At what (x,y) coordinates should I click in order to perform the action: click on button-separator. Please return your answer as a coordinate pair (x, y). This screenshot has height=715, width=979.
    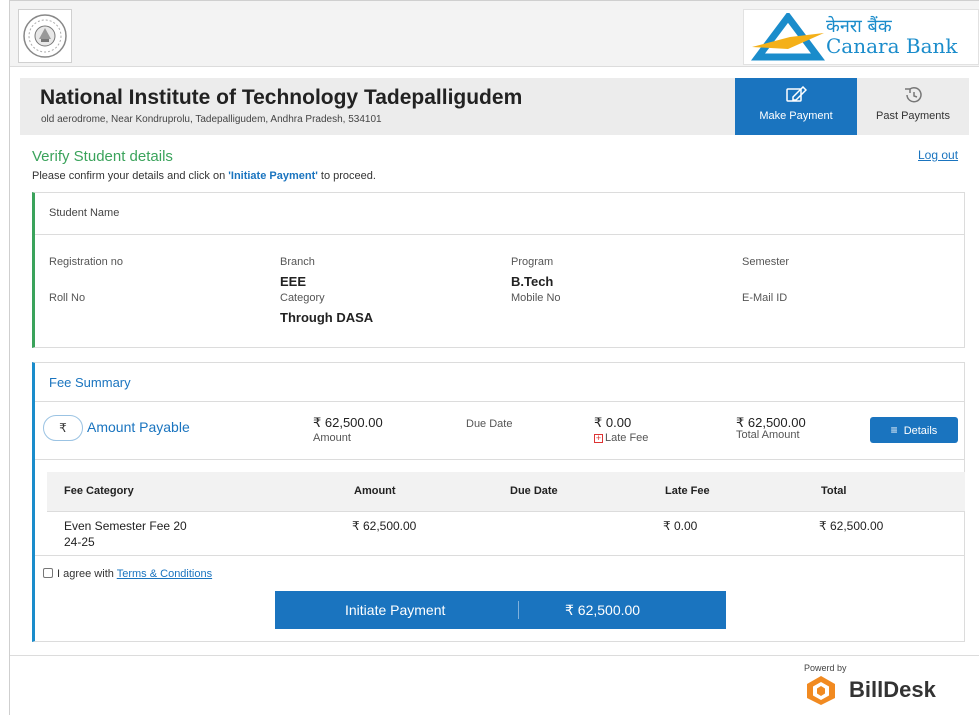
    Looking at the image, I should click on (518, 610).